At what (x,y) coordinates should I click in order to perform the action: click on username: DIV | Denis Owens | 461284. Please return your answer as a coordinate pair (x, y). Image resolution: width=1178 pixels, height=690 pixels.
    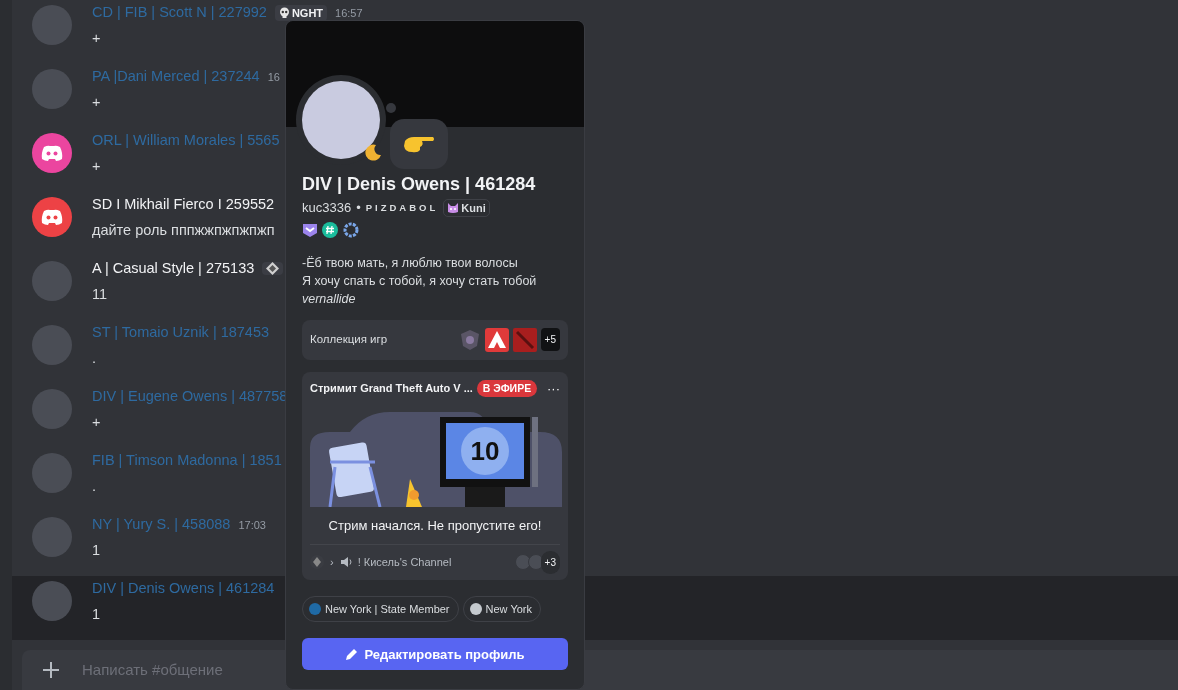
    Looking at the image, I should click on (183, 589).